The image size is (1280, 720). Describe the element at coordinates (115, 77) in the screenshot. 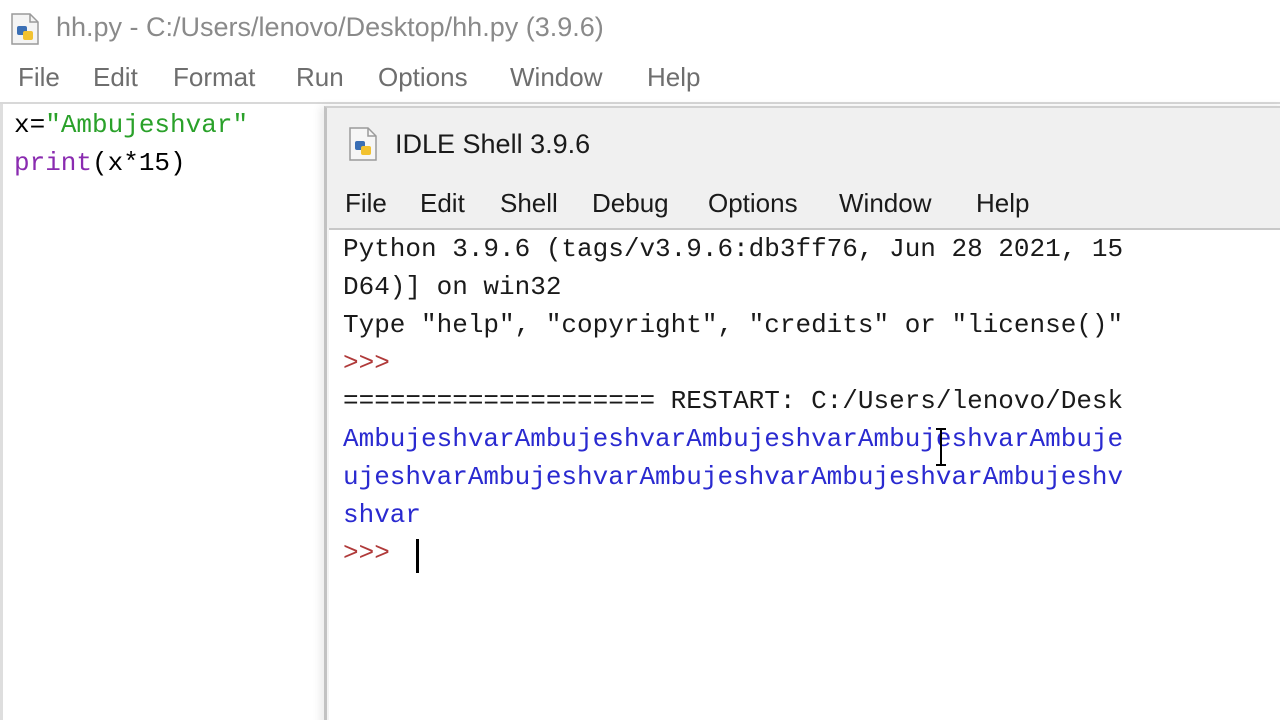

I see `editor-menu-edit: Edit` at that location.